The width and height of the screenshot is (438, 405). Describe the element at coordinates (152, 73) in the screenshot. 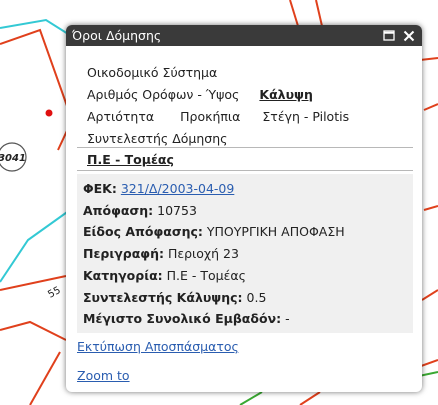

I see `tab-oikodomiko-systima: Οικοδομικό Σύστημα` at that location.